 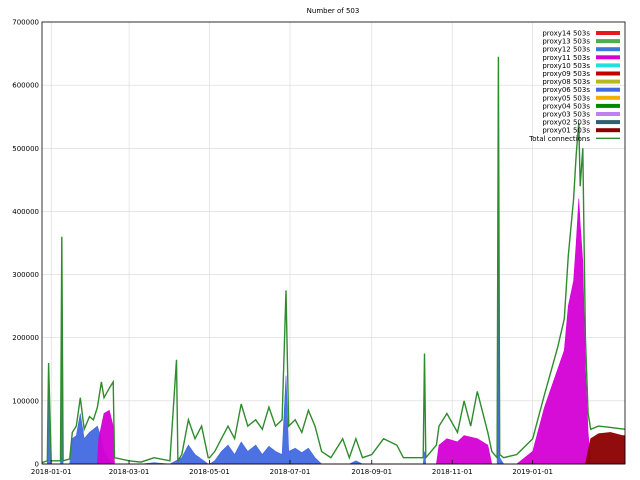 What do you see at coordinates (25, 275) in the screenshot?
I see `y-tick-label: 300000` at bounding box center [25, 275].